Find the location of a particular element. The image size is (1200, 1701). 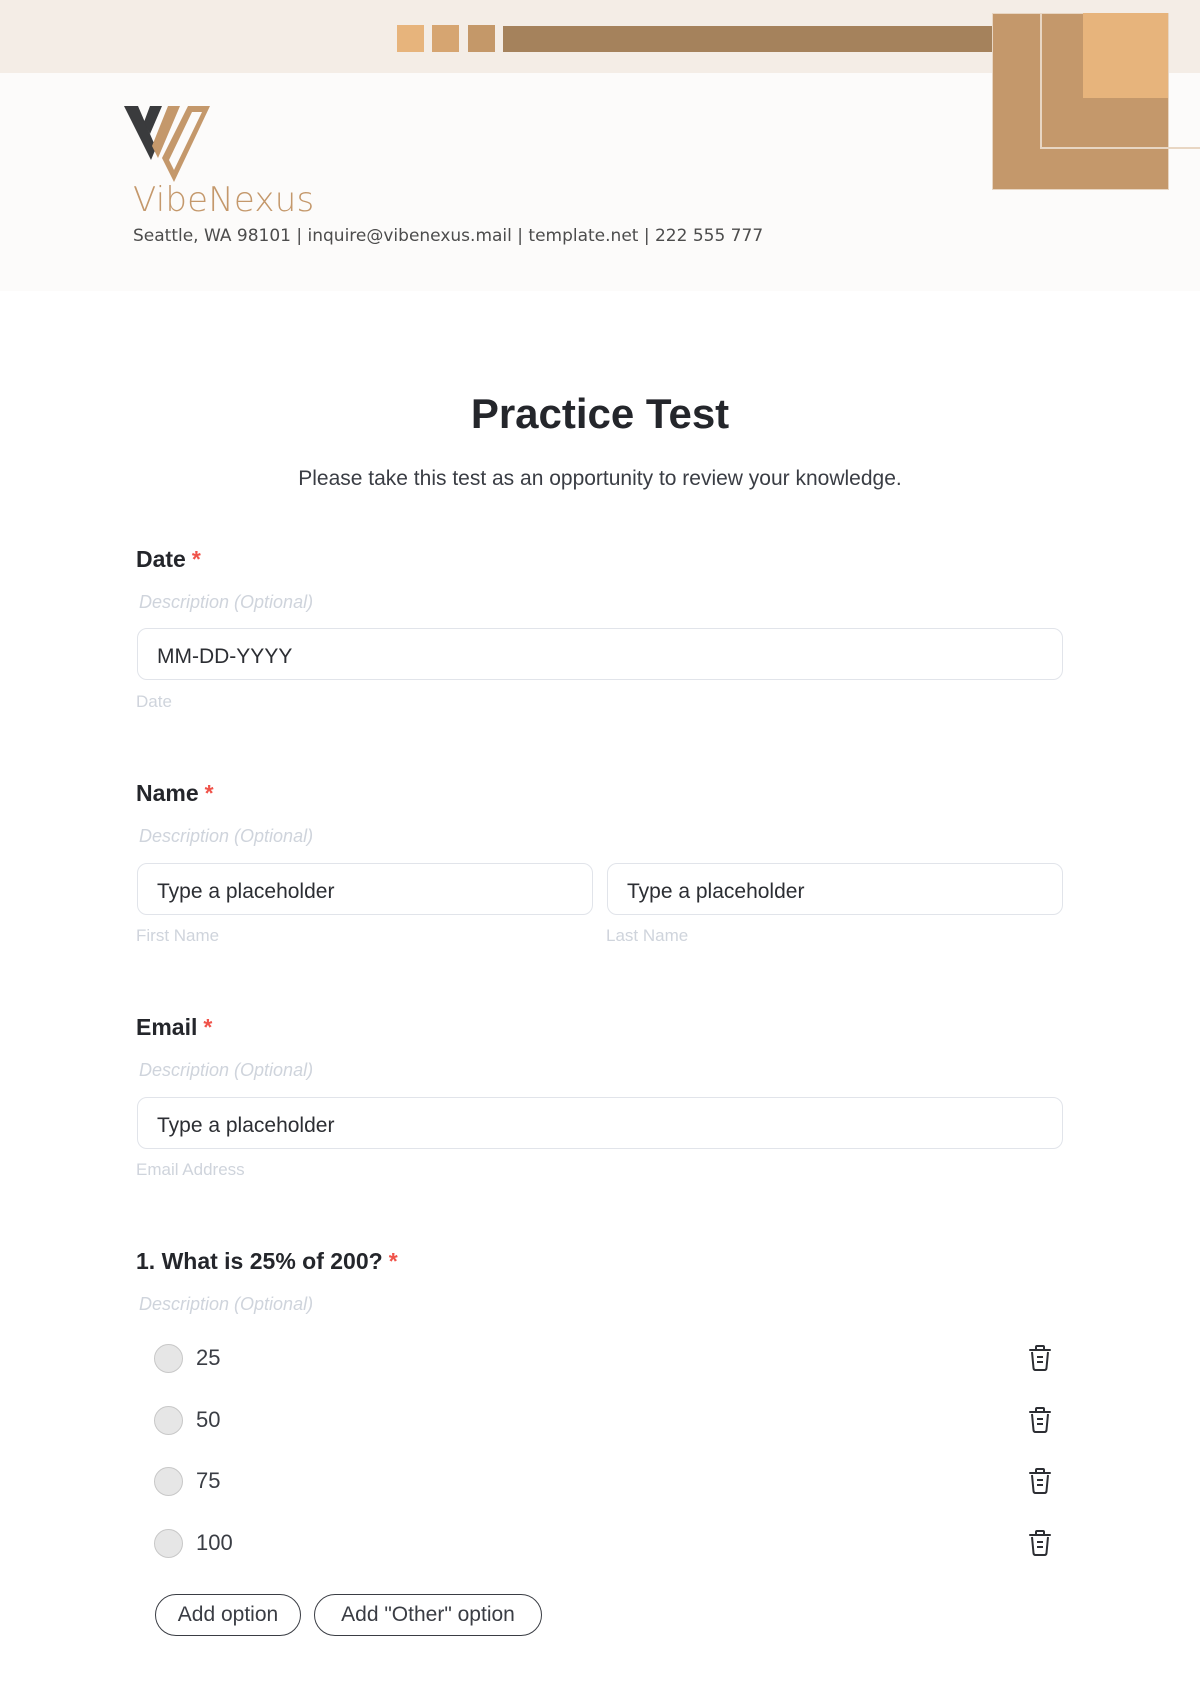

option-row: 25 is located at coordinates (604, 1358).